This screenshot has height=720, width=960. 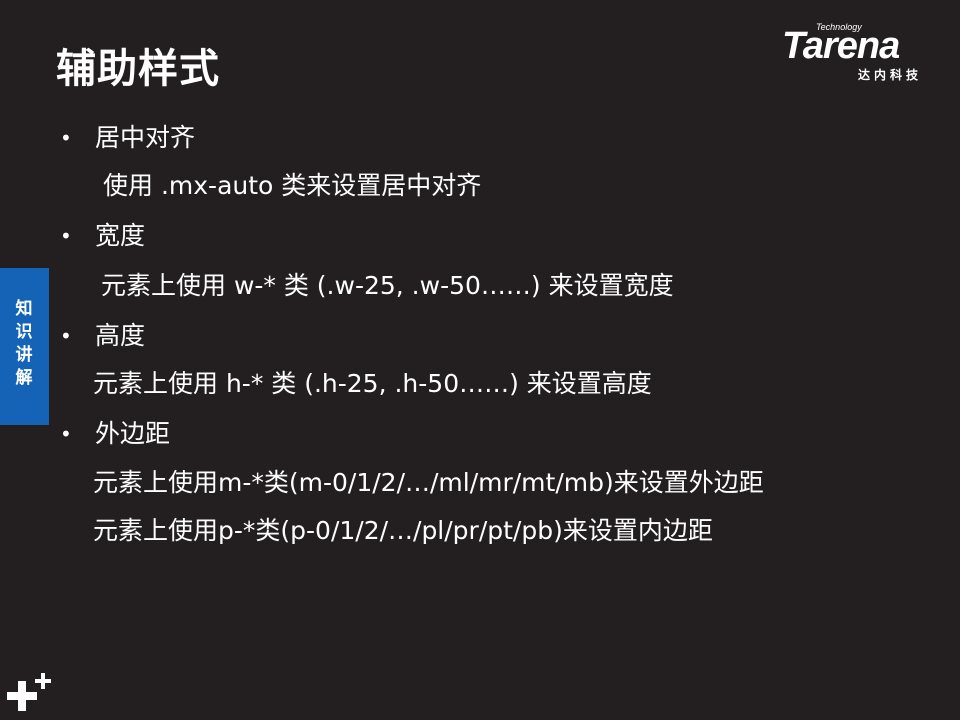 What do you see at coordinates (133, 433) in the screenshot?
I see `bullet-heading: 外边距` at bounding box center [133, 433].